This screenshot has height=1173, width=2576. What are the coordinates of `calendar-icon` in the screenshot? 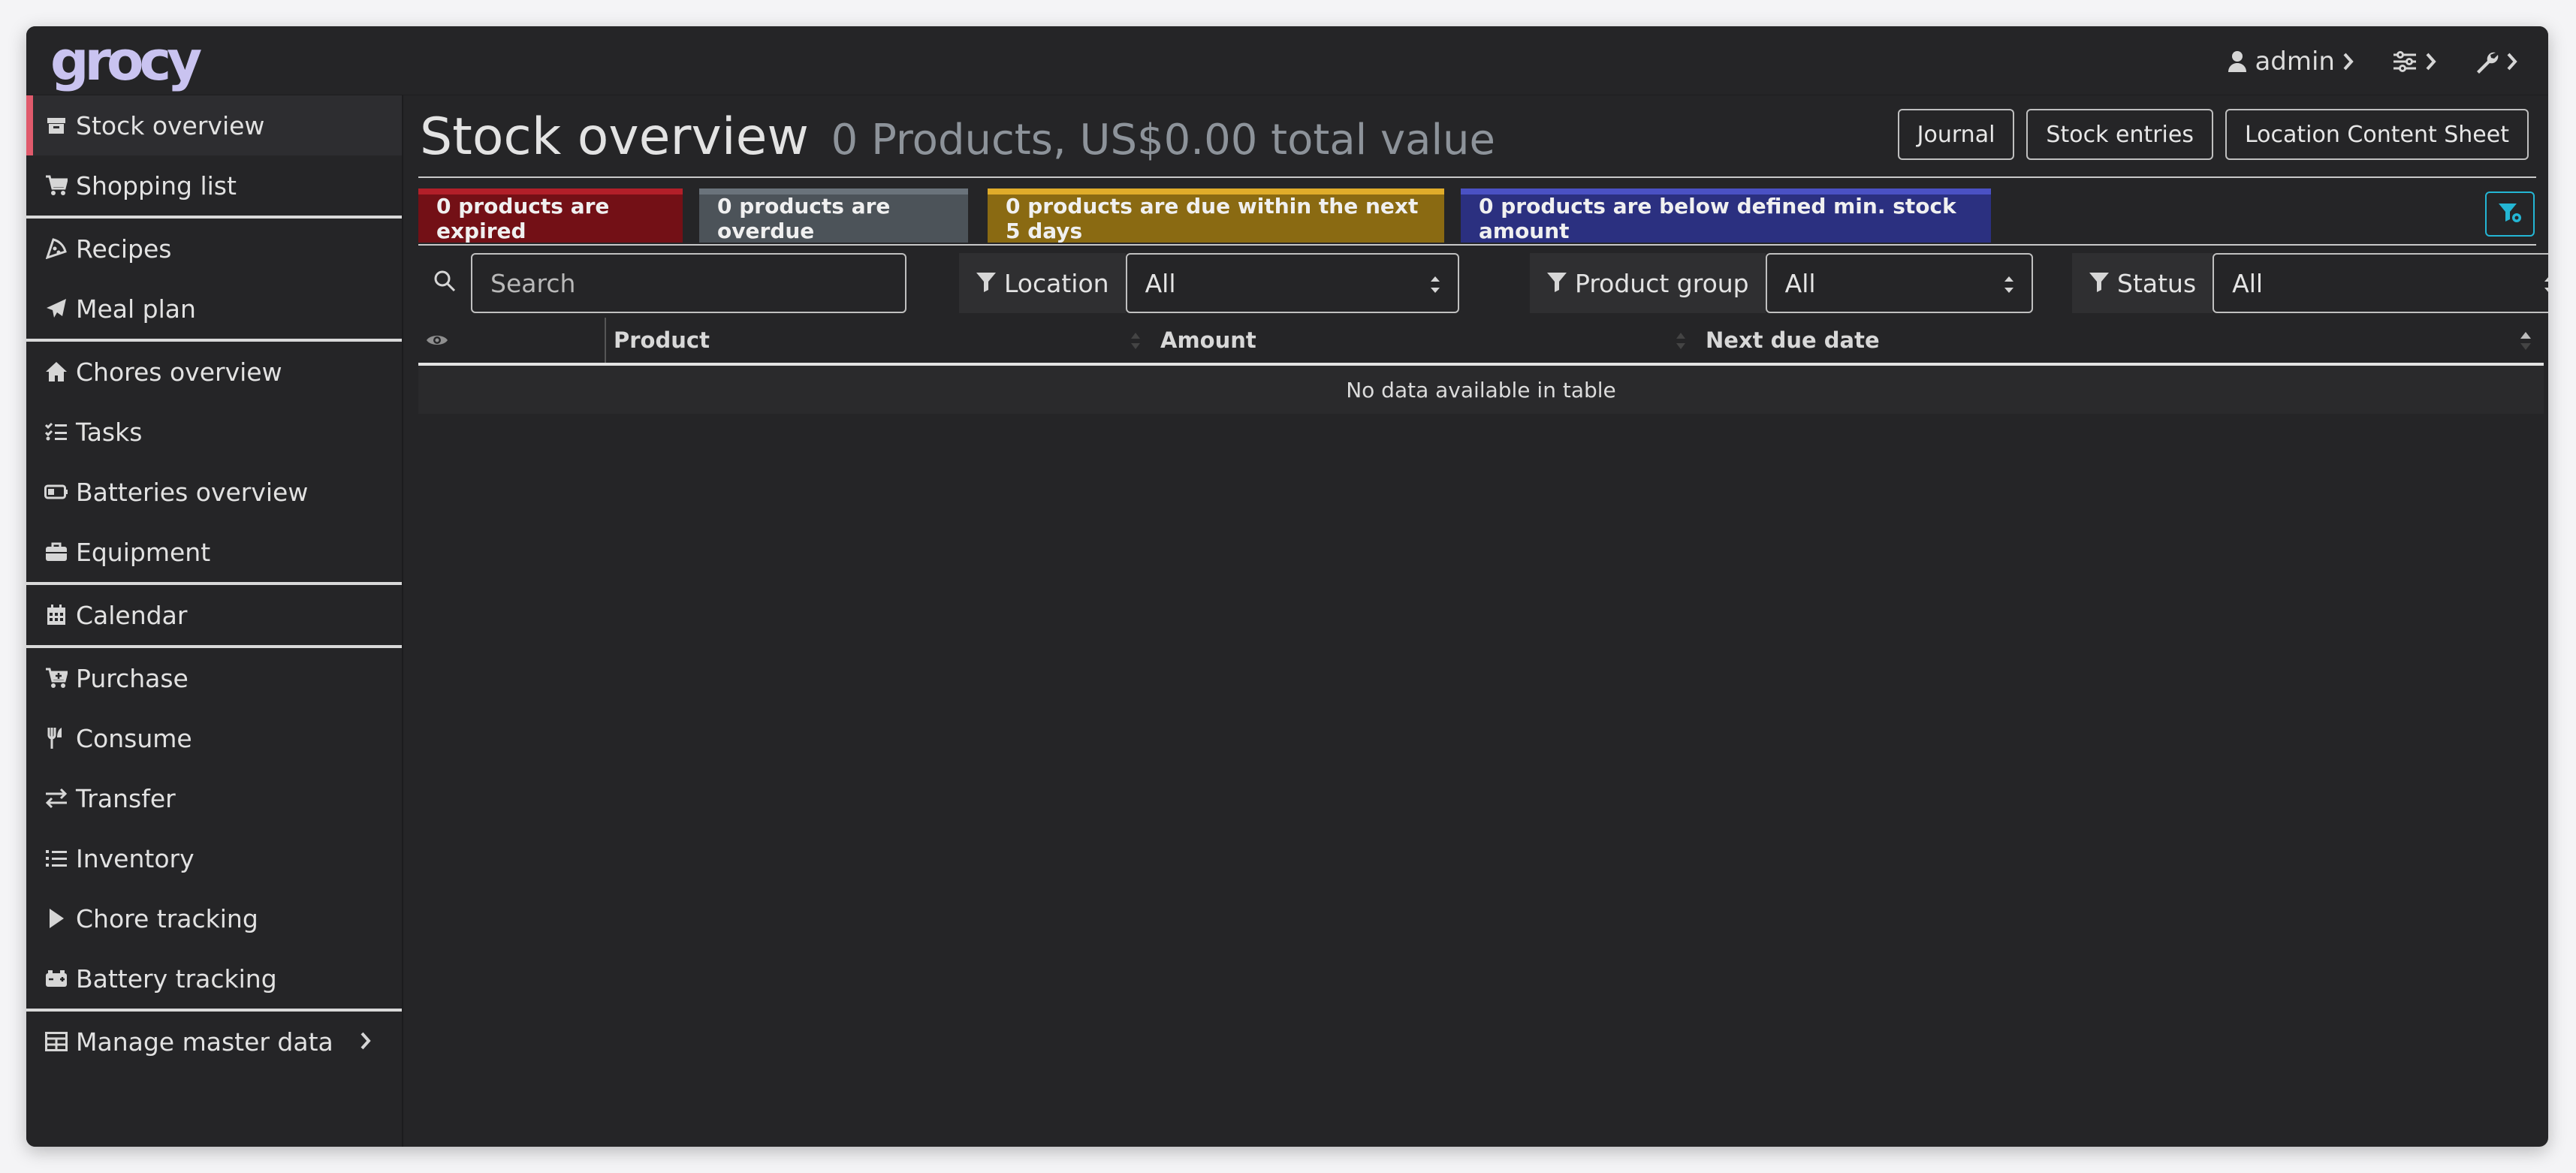 It's located at (56, 615).